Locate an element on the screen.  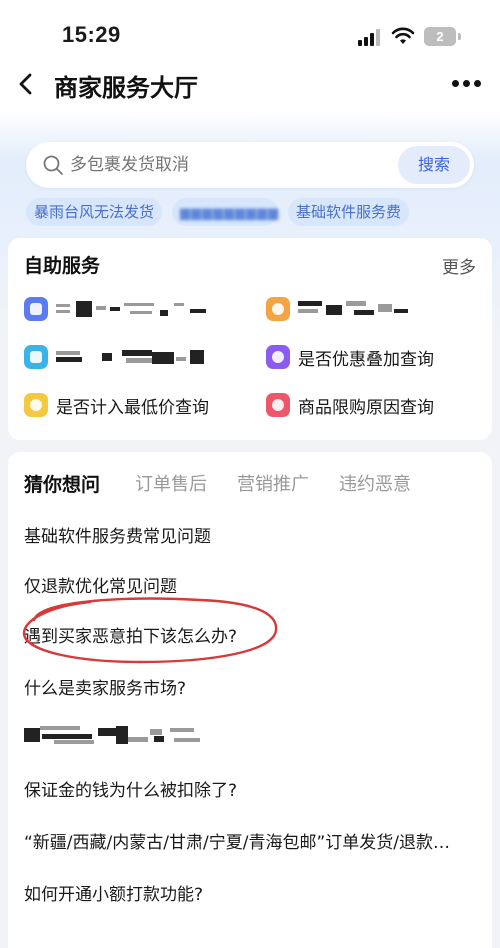
faq-item: 基础软件服务费常见问题 is located at coordinates (254, 534).